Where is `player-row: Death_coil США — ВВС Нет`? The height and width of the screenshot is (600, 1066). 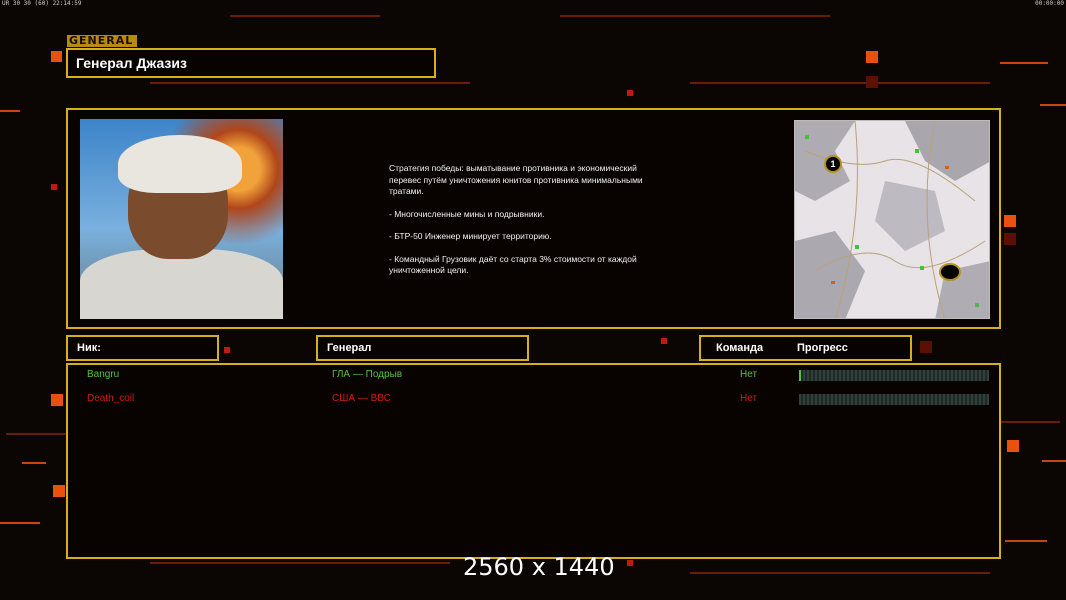
player-row: Death_coil США — ВВС Нет is located at coordinates (535, 399).